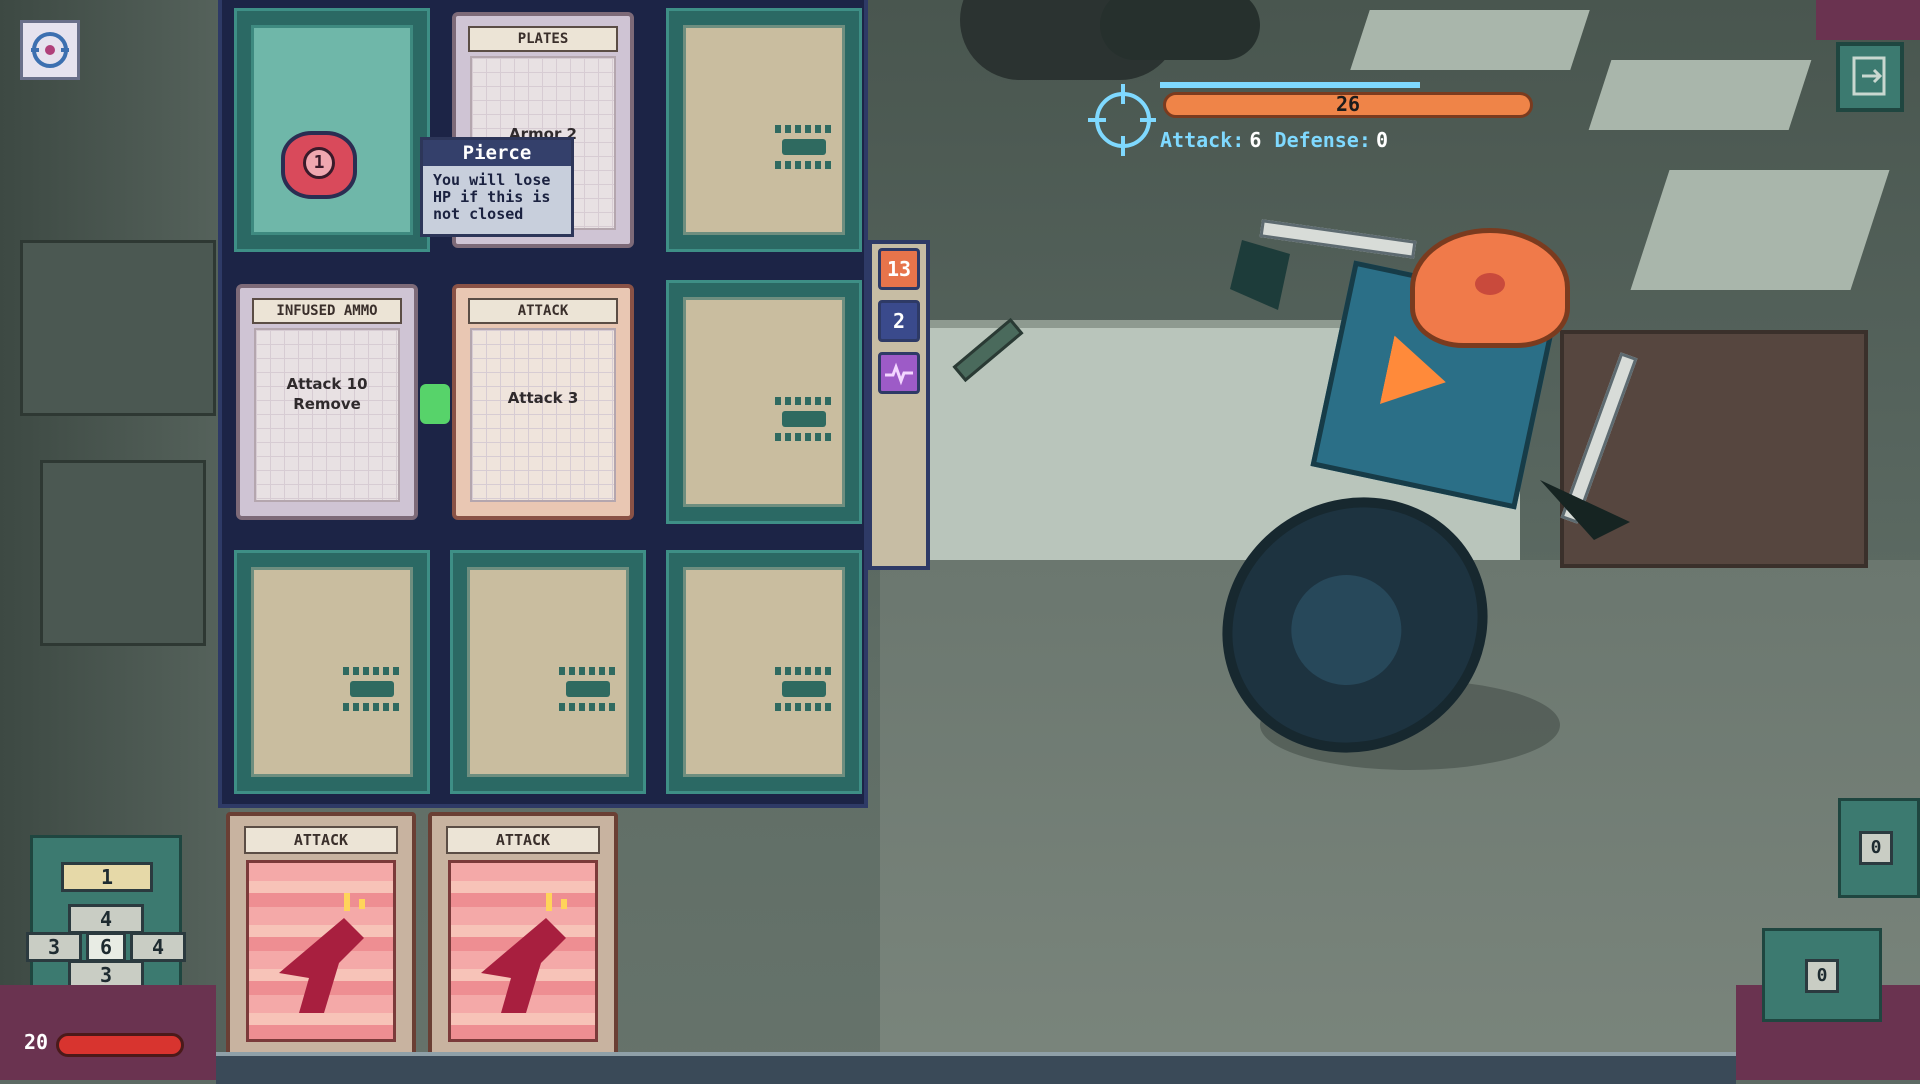  Describe the element at coordinates (497, 153) in the screenshot. I see `tooltip-title: Pierce` at that location.